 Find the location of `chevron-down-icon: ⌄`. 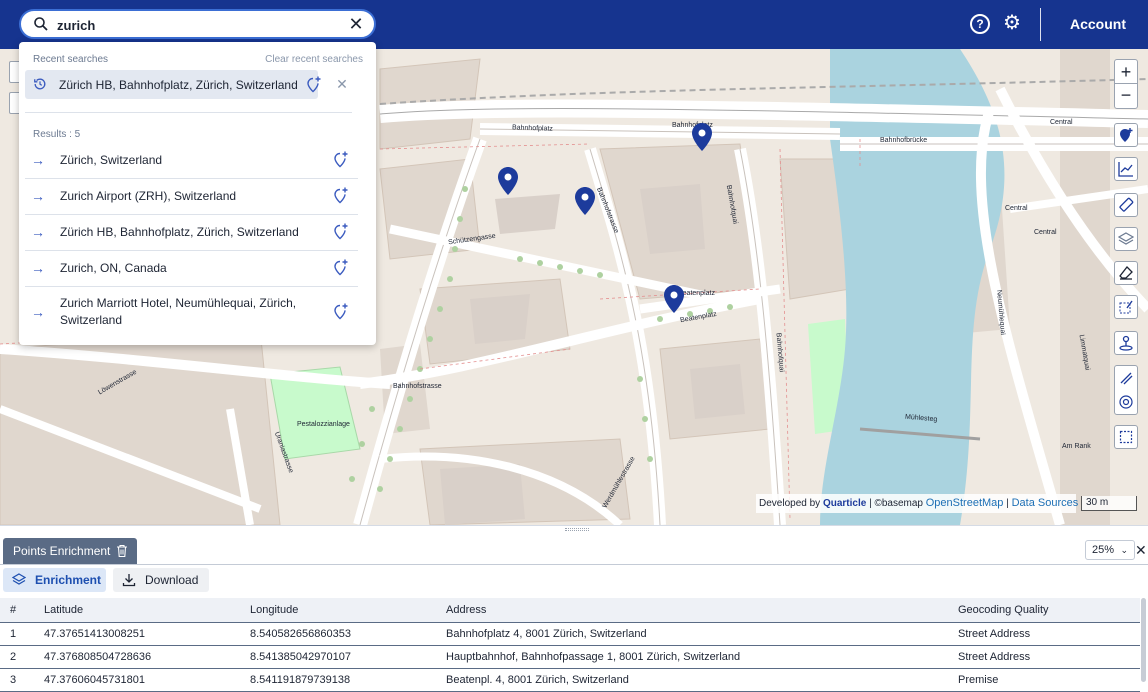

chevron-down-icon: ⌄ is located at coordinates (1124, 550).